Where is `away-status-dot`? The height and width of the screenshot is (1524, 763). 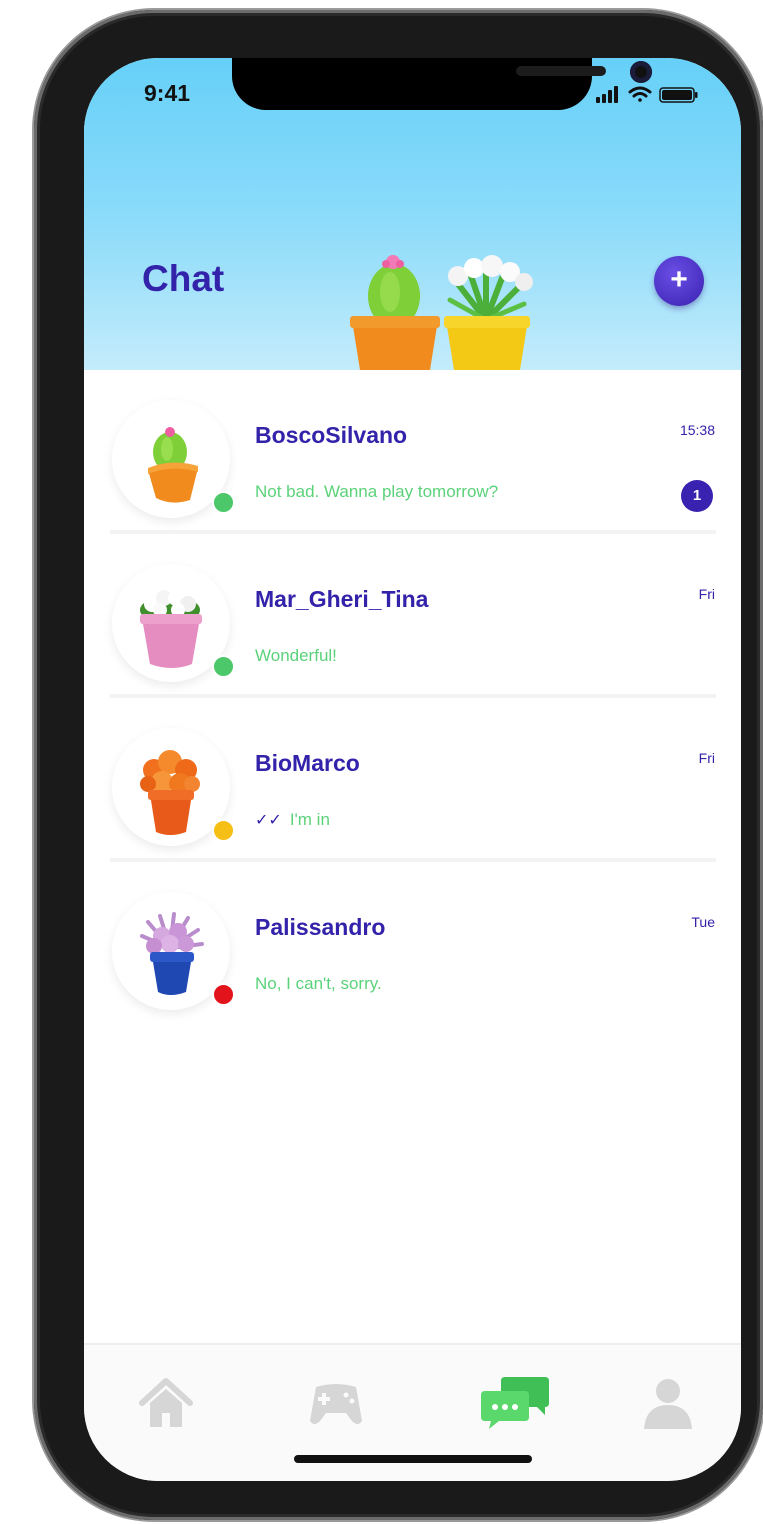
away-status-dot is located at coordinates (223, 830).